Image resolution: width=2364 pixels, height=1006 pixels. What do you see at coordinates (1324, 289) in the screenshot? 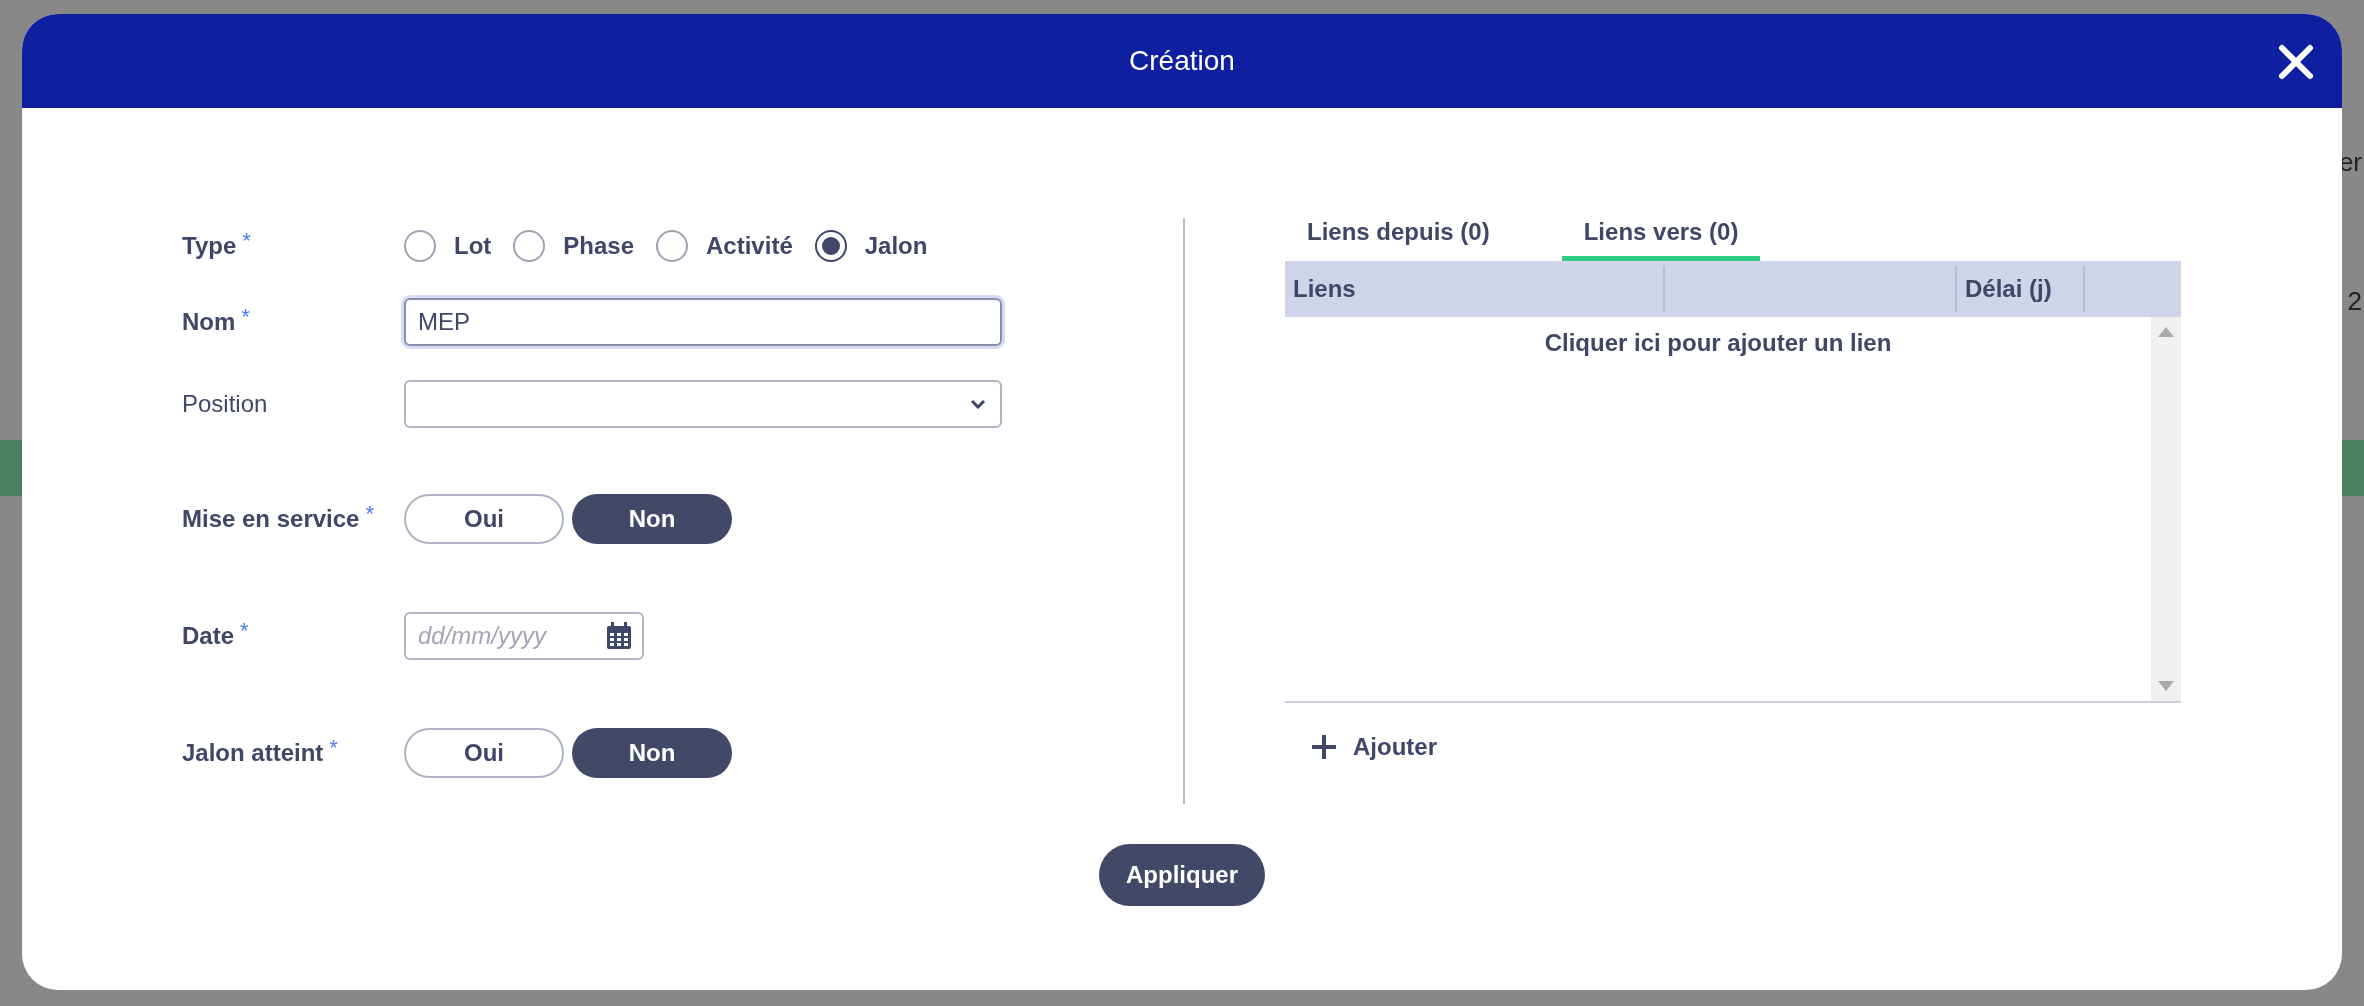
I see `column-header: Liens` at bounding box center [1324, 289].